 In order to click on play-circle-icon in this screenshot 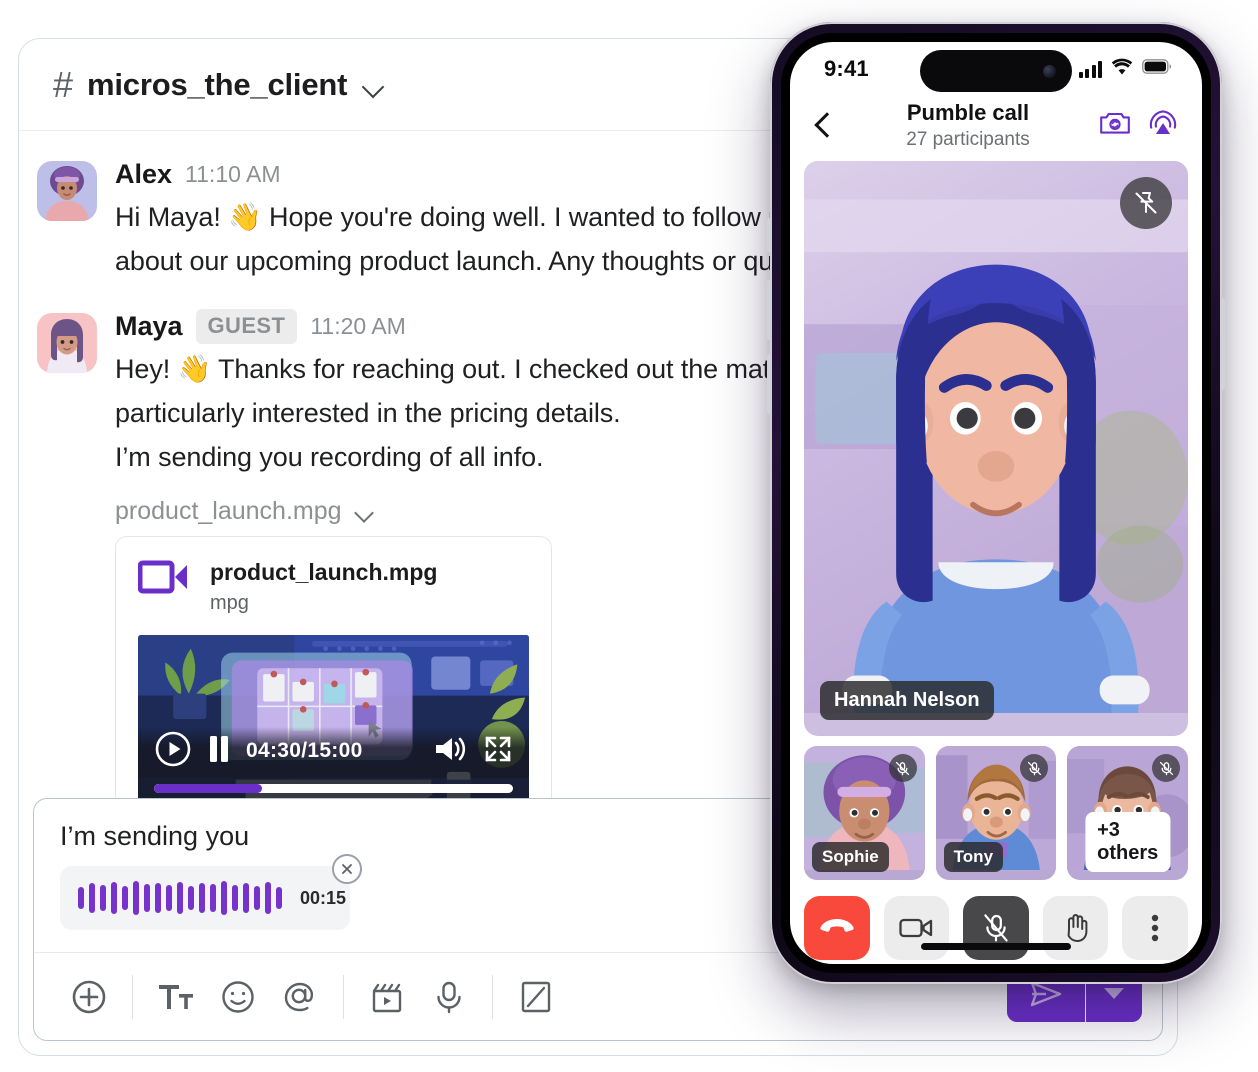, I will do `click(173, 751)`.